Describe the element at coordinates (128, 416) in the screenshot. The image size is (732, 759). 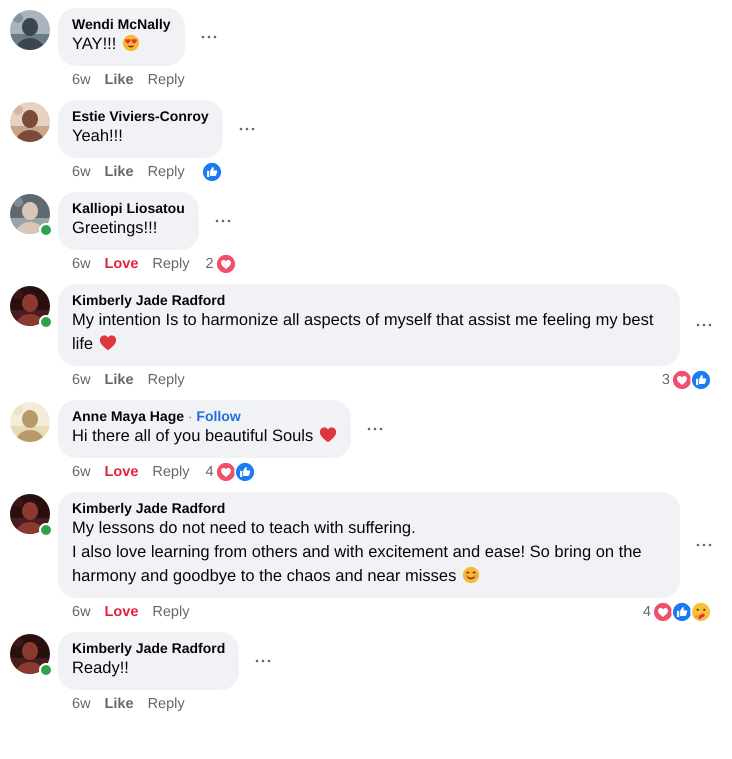
I see `author-name: Anne Maya Hage` at that location.